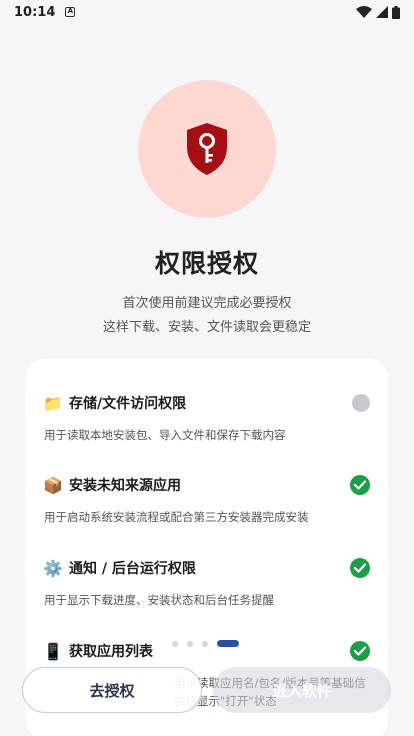 The image size is (414, 736). I want to click on subtitle-line: 首次使用前建议完成必要授权, so click(207, 303).